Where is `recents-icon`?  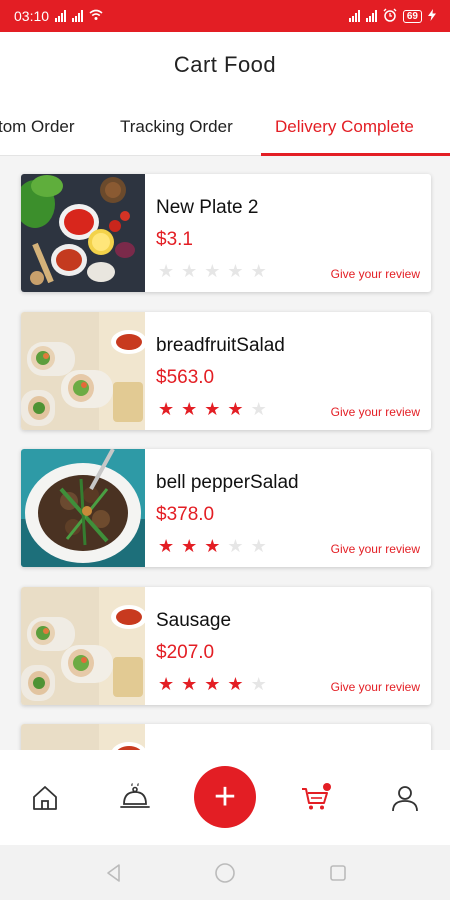
recents-icon is located at coordinates (338, 873).